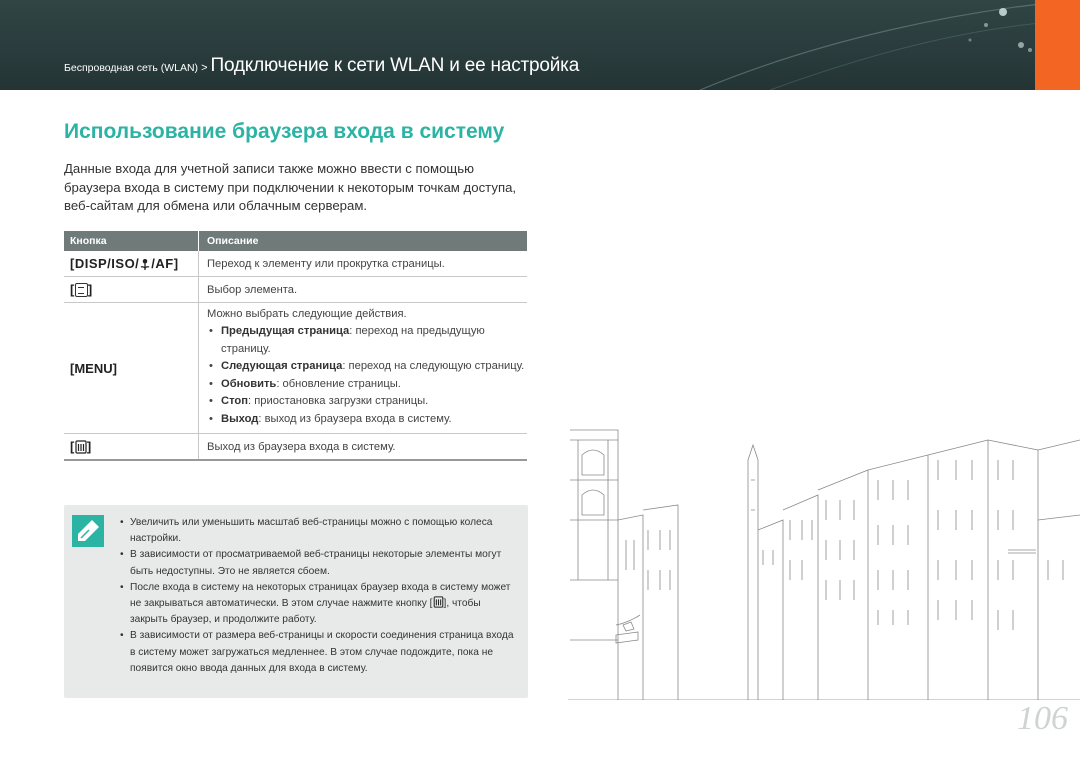 This screenshot has width=1080, height=765. Describe the element at coordinates (889, 45) in the screenshot. I see `header-decoration` at that location.